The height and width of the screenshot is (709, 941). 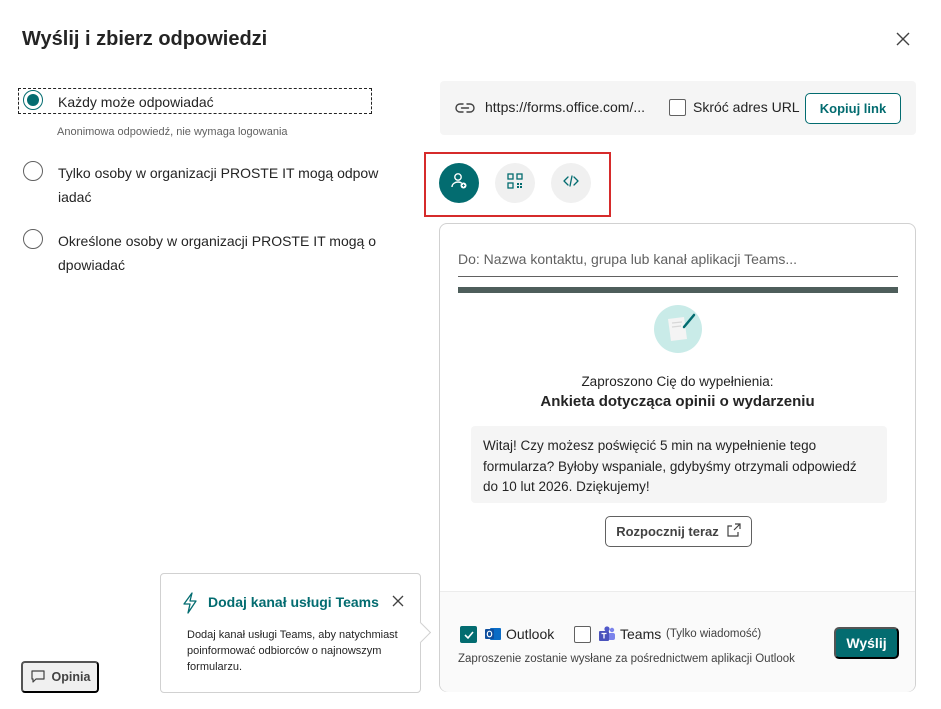 I want to click on radio-label-line: iadać, so click(x=75, y=197).